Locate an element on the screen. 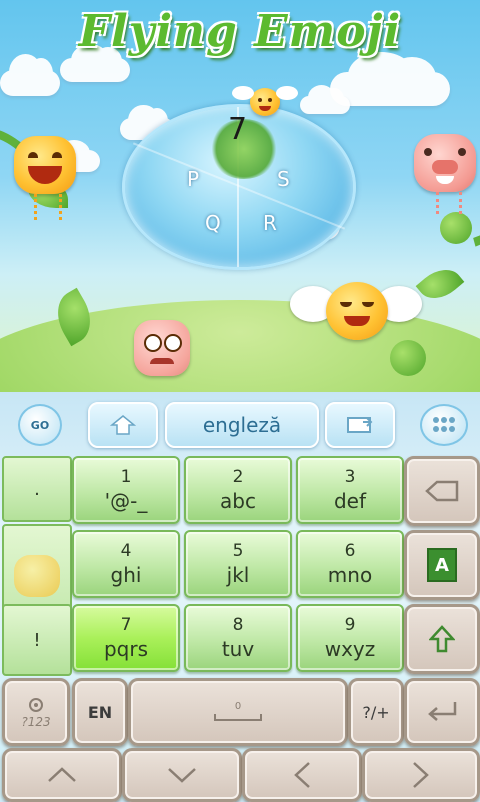  key-number: 1 is located at coordinates (126, 477).